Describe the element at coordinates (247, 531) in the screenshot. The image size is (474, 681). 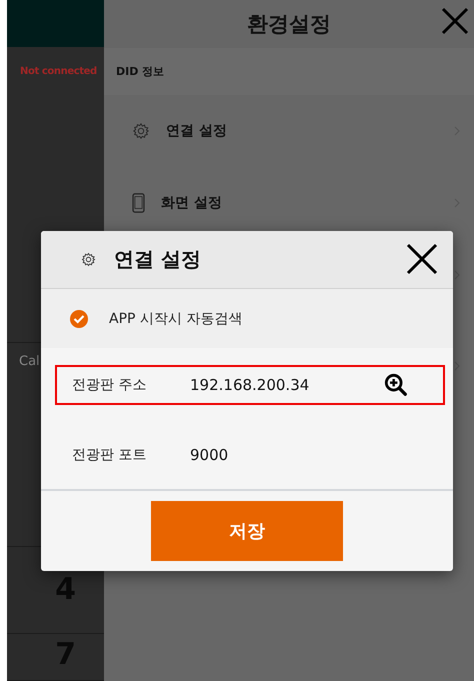
I see `save-button: 저장` at that location.